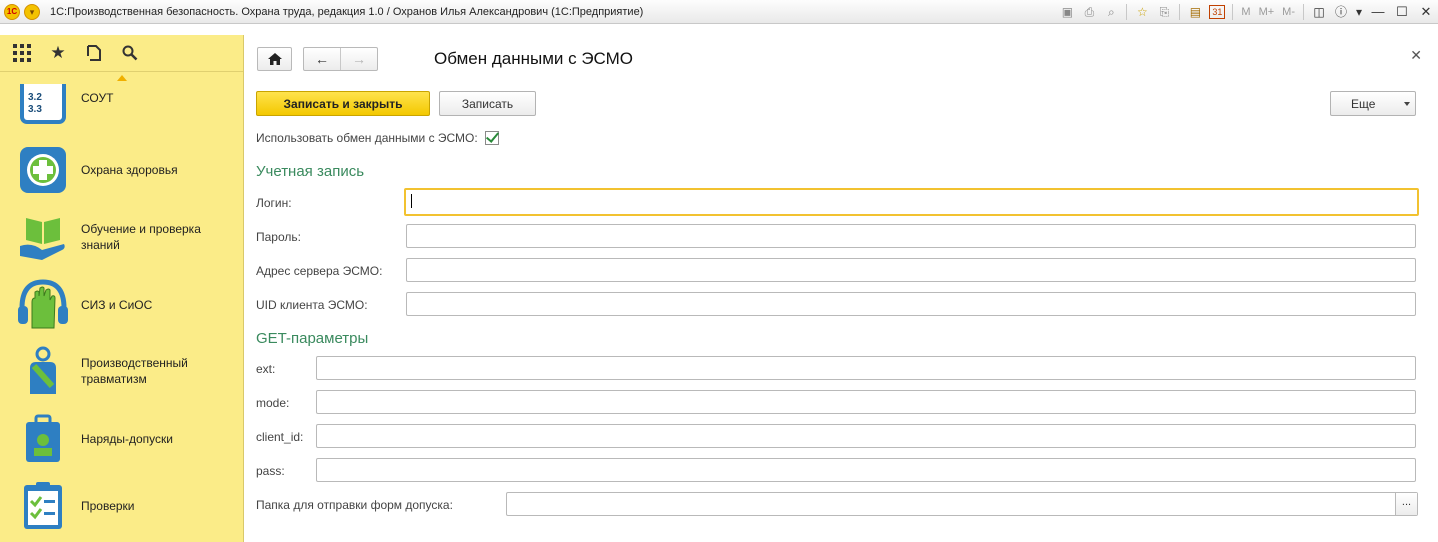  Describe the element at coordinates (866, 402) in the screenshot. I see `mode-field` at that location.